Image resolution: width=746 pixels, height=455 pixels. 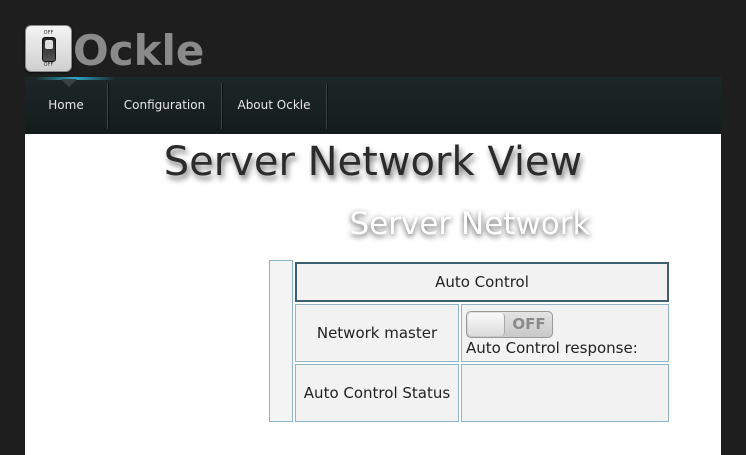 What do you see at coordinates (326, 106) in the screenshot?
I see `nav-divider` at bounding box center [326, 106].